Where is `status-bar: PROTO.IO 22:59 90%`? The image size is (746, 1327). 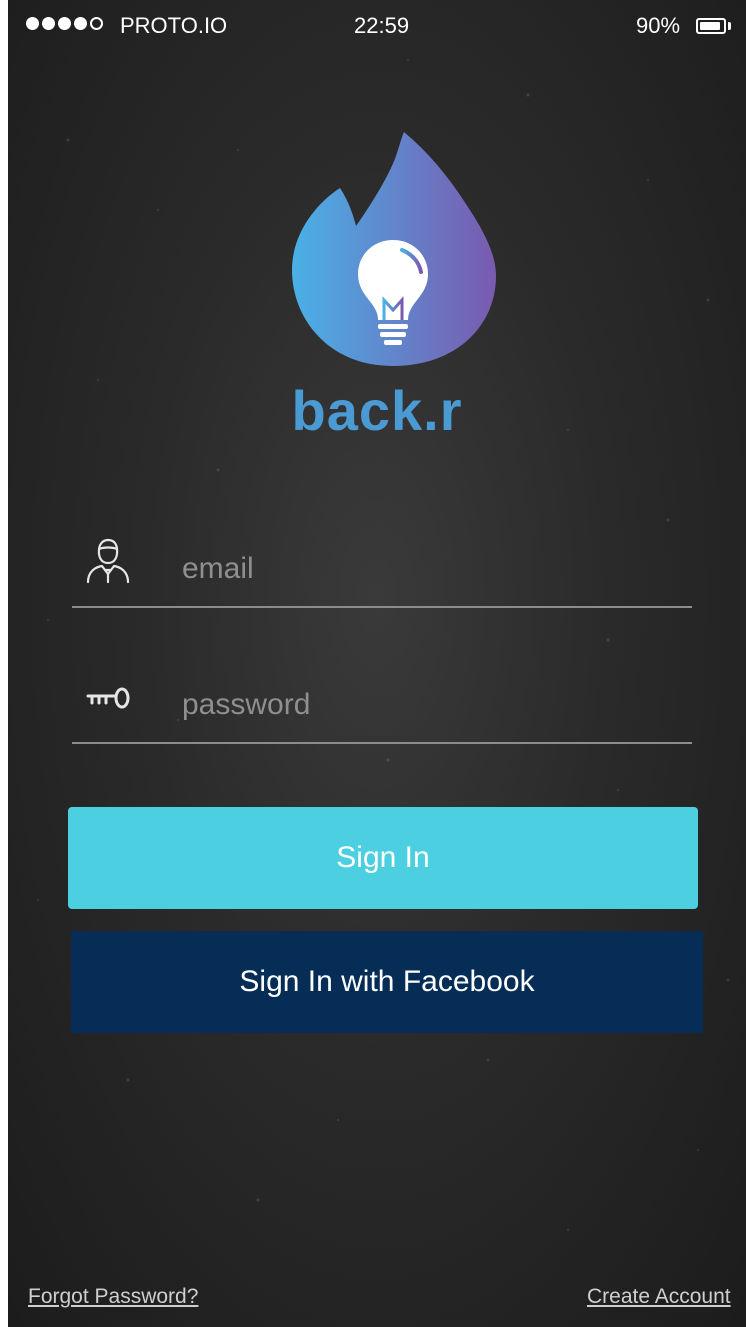 status-bar: PROTO.IO 22:59 90% is located at coordinates (377, 26).